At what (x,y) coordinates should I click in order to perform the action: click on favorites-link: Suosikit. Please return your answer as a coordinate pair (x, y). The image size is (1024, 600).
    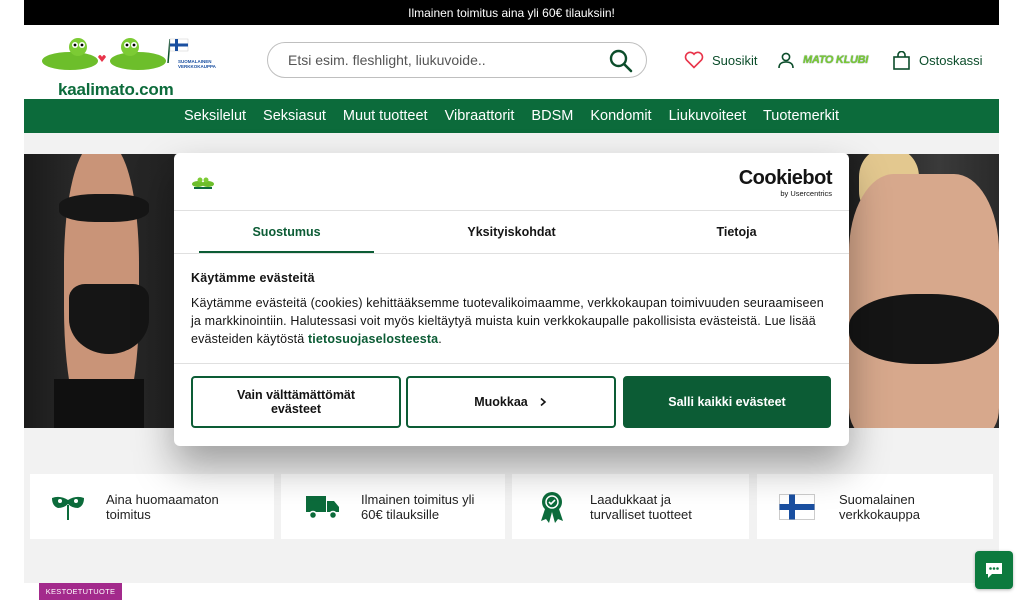
    Looking at the image, I should click on (721, 60).